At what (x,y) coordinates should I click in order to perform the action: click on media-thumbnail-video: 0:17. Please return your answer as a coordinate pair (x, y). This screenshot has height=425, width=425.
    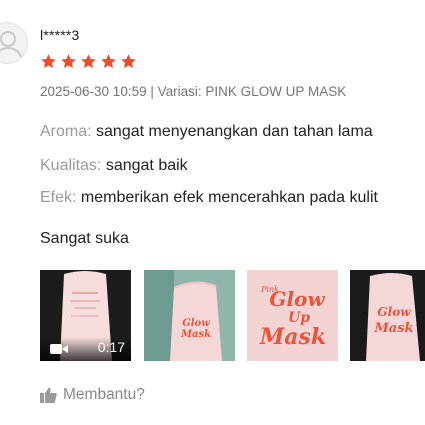
    Looking at the image, I should click on (85, 315).